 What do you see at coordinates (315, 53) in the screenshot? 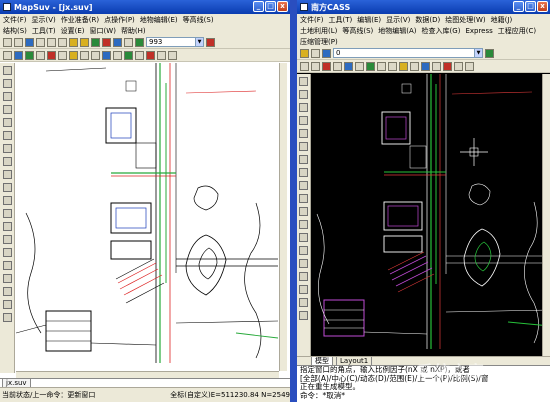
I see `sun-icon` at bounding box center [315, 53].